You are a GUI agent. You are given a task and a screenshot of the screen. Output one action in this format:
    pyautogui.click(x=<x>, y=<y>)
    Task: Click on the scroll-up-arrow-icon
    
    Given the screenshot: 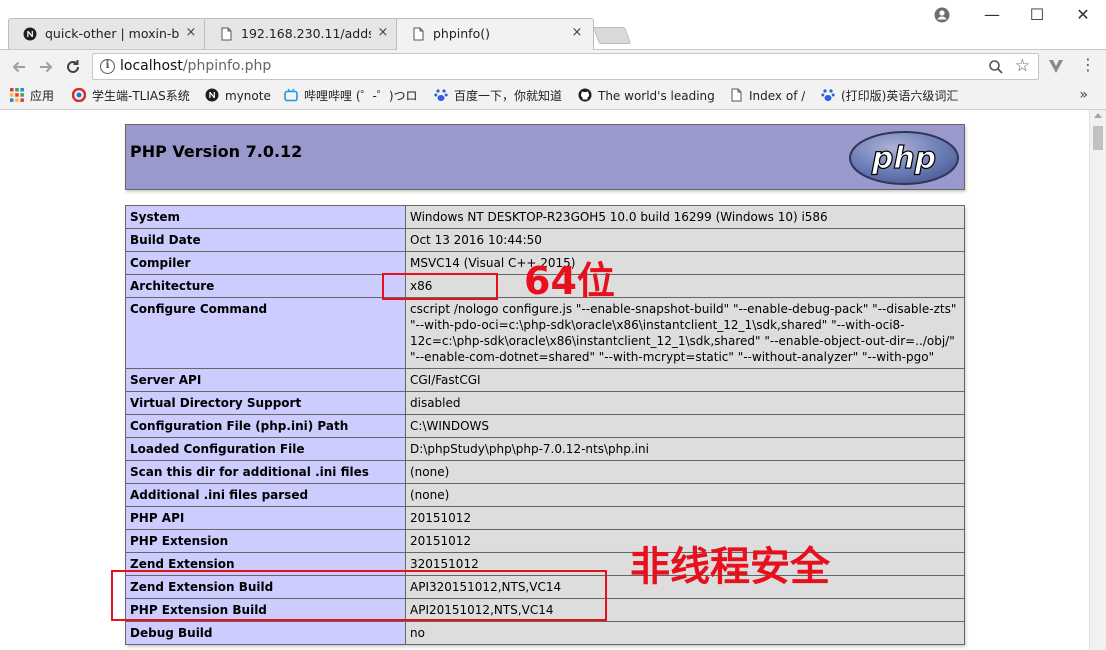 What is the action you would take?
    pyautogui.click(x=1098, y=115)
    